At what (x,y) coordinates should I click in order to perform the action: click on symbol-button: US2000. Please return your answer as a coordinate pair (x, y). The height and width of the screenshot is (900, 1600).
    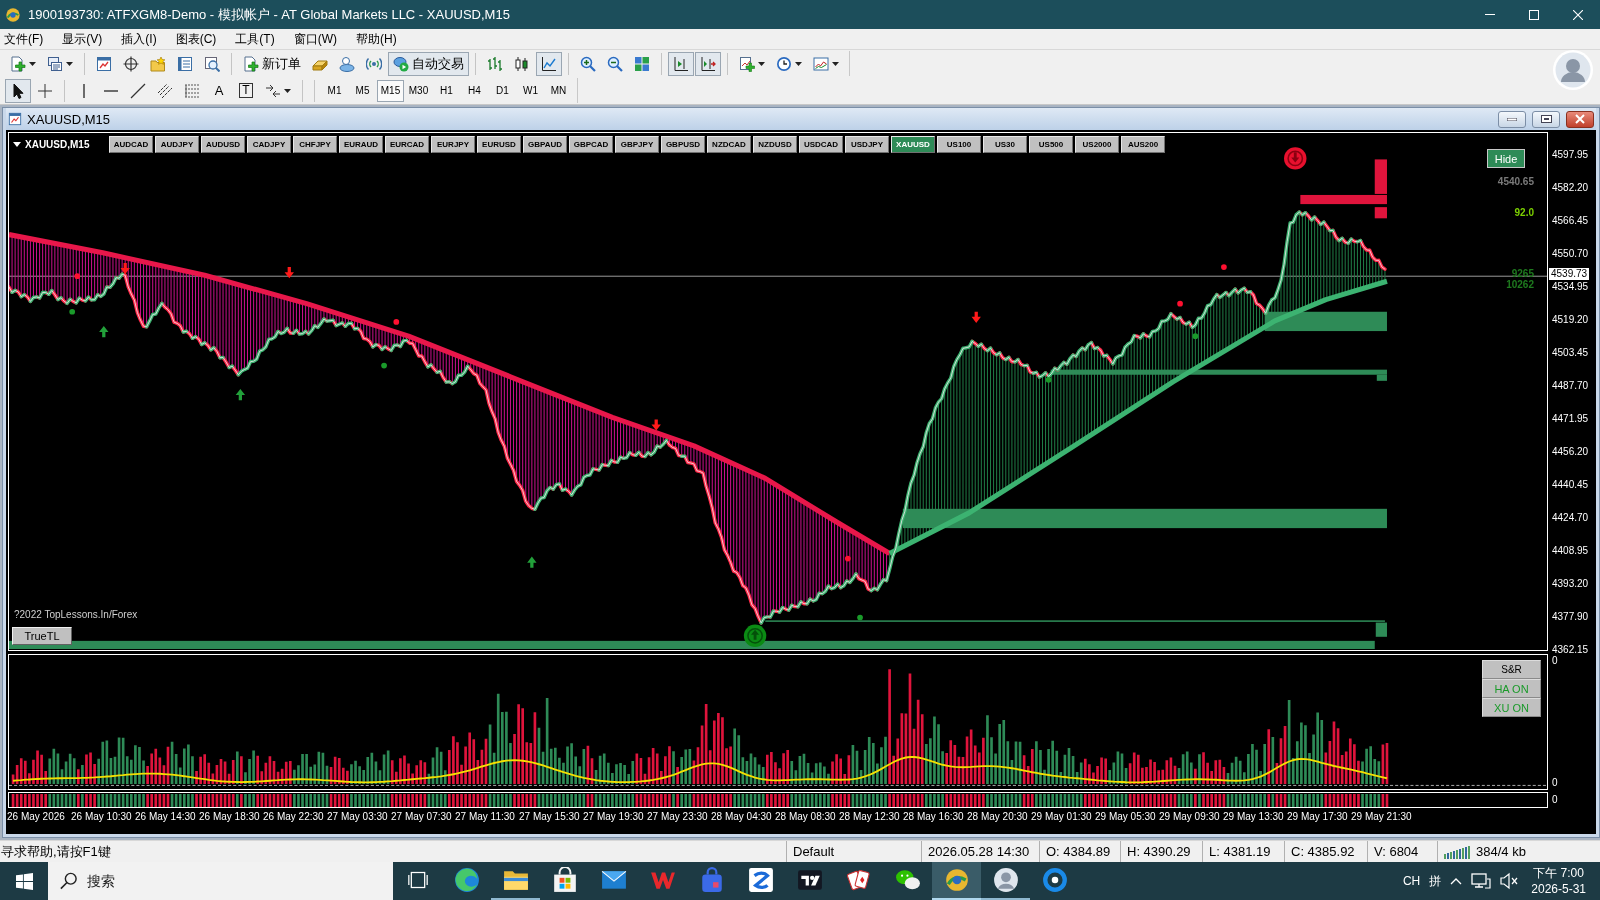
    Looking at the image, I should click on (1097, 144).